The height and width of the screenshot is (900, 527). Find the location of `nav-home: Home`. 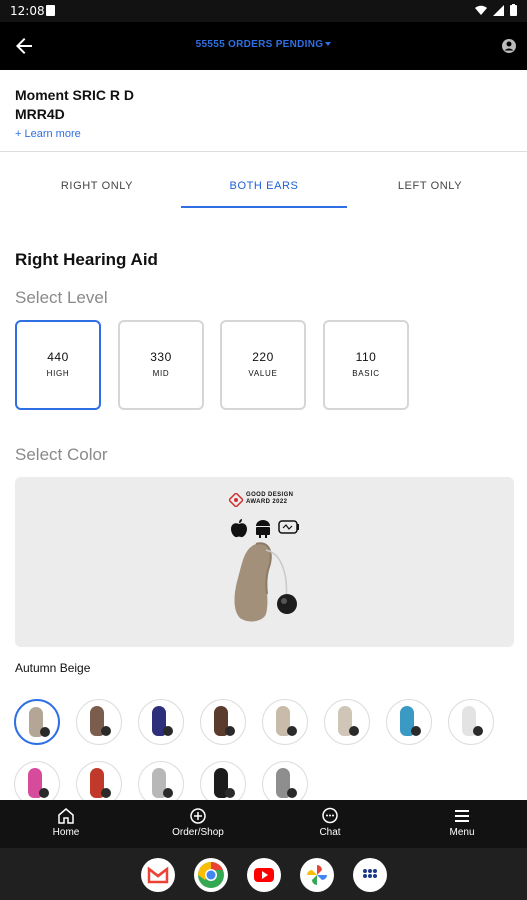

nav-home: Home is located at coordinates (66, 819).